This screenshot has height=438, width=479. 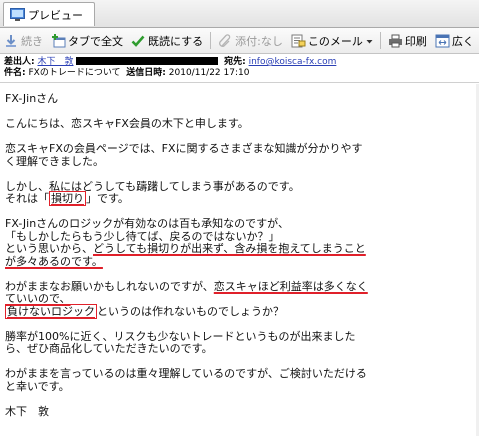 I want to click on paragraph-intro: こんにちは、恋スキャFX会員の木下と申します。, so click(x=127, y=123).